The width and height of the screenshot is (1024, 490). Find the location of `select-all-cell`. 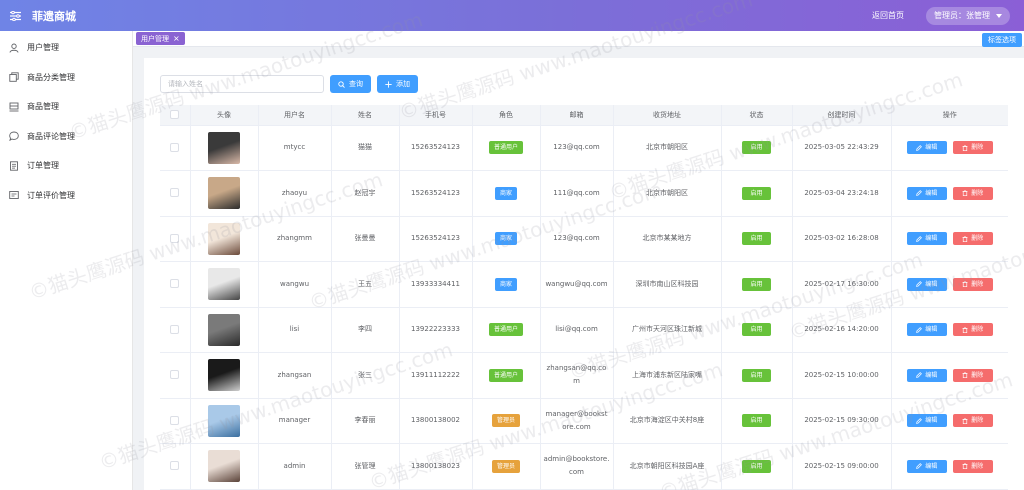

select-all-cell is located at coordinates (175, 115).